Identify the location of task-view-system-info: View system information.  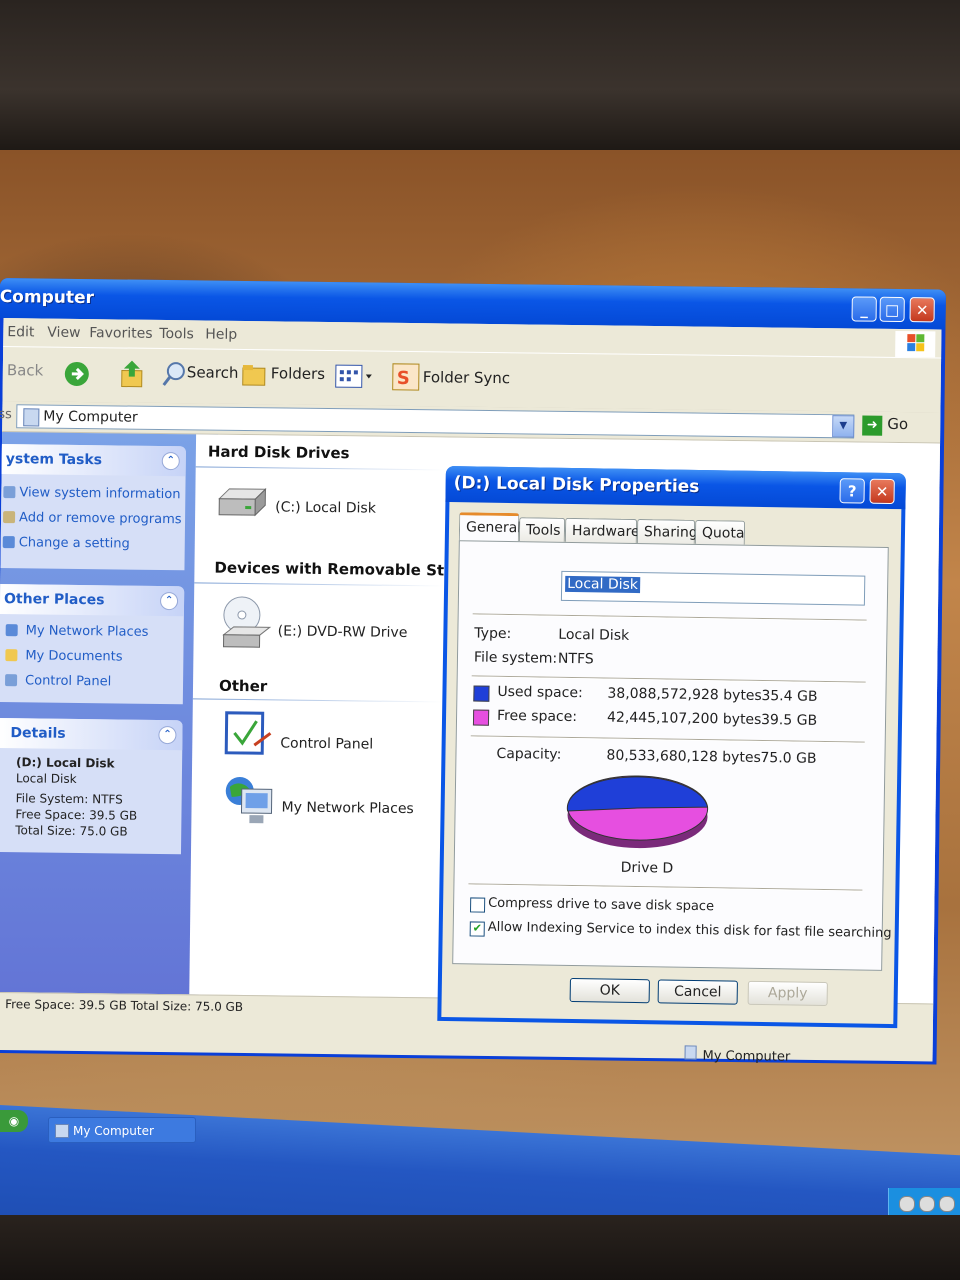
(93, 493).